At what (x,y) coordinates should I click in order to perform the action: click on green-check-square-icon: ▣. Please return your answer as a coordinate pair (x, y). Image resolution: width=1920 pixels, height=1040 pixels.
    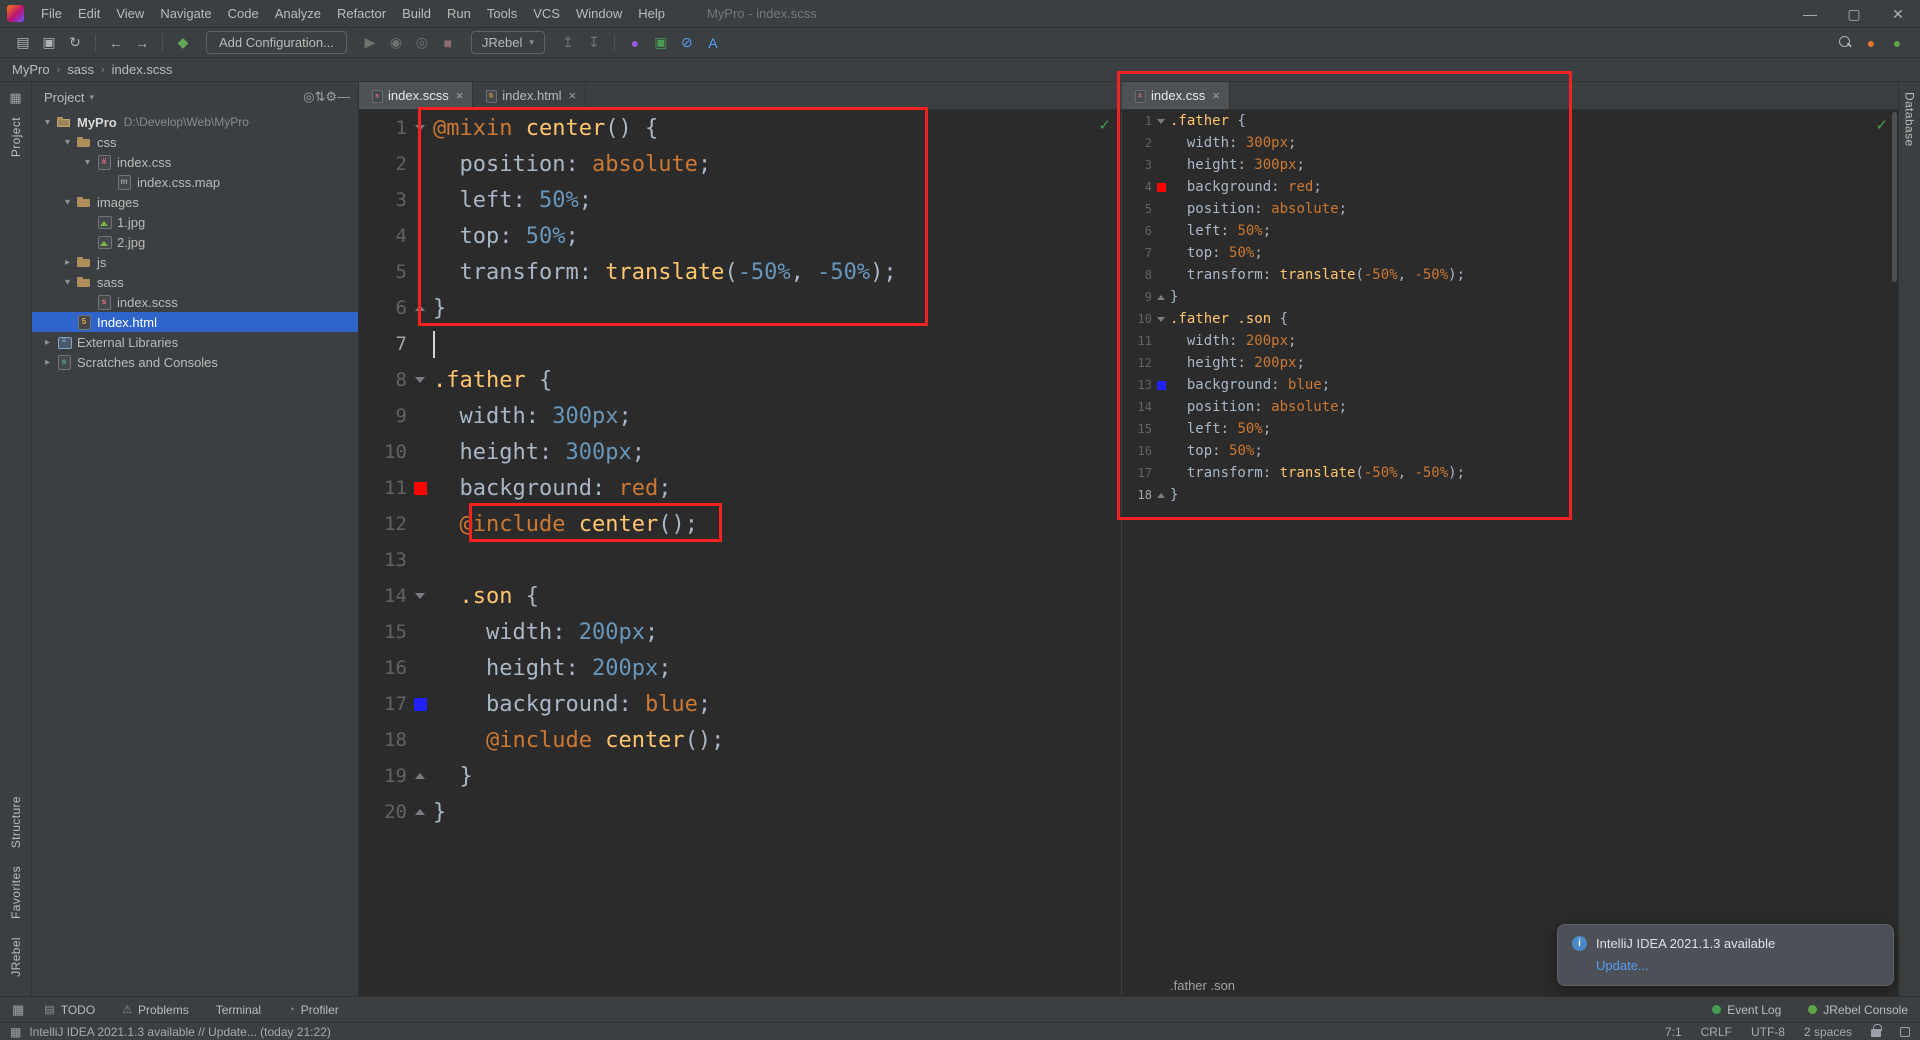
    Looking at the image, I should click on (661, 43).